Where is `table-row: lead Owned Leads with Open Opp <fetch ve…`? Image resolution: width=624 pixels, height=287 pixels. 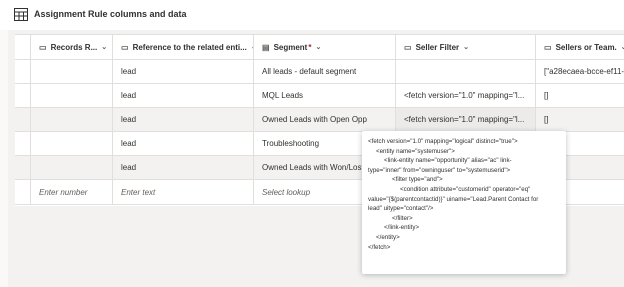
table-row: lead Owned Leads with Open Opp <fetch ve… is located at coordinates (319, 120).